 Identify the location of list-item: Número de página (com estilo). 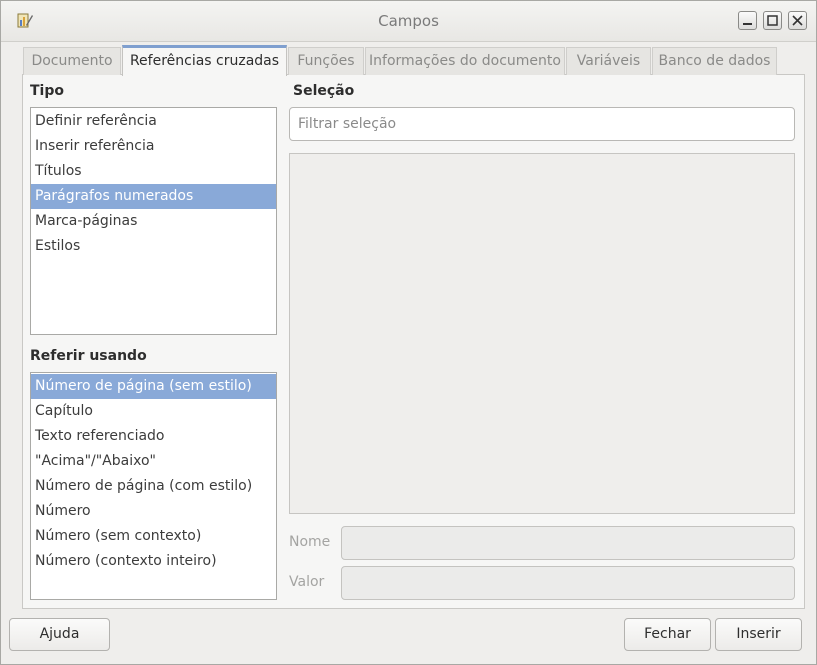
(153, 486).